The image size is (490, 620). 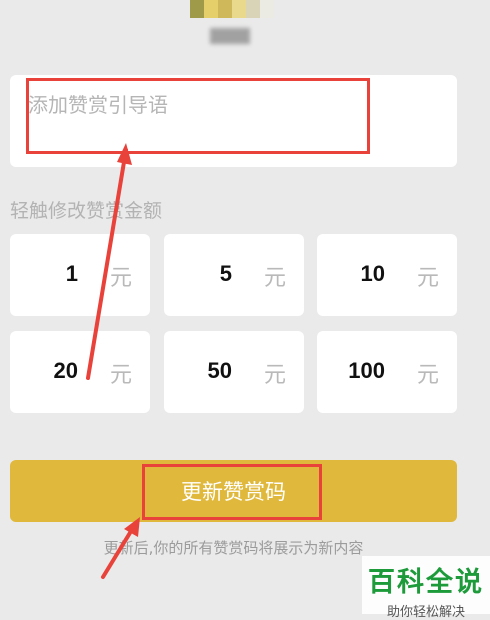 What do you see at coordinates (366, 370) in the screenshot?
I see `amount-value: 100` at bounding box center [366, 370].